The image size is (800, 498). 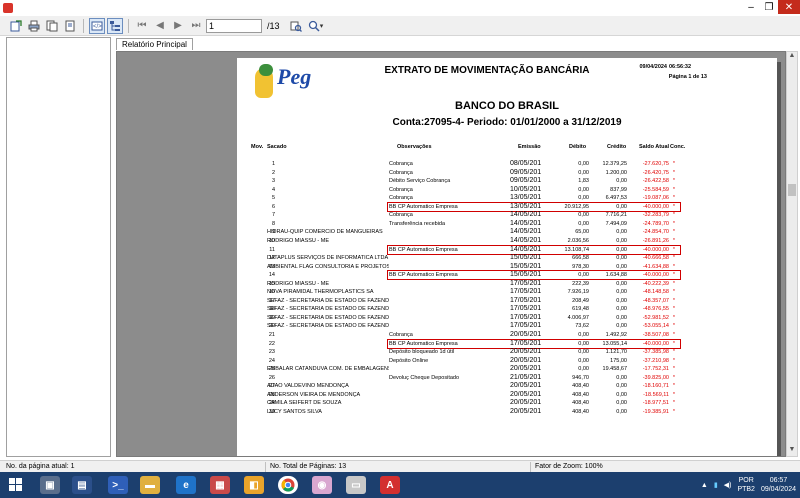 What do you see at coordinates (271, 360) in the screenshot?
I see `cell-mov: 24` at bounding box center [271, 360].